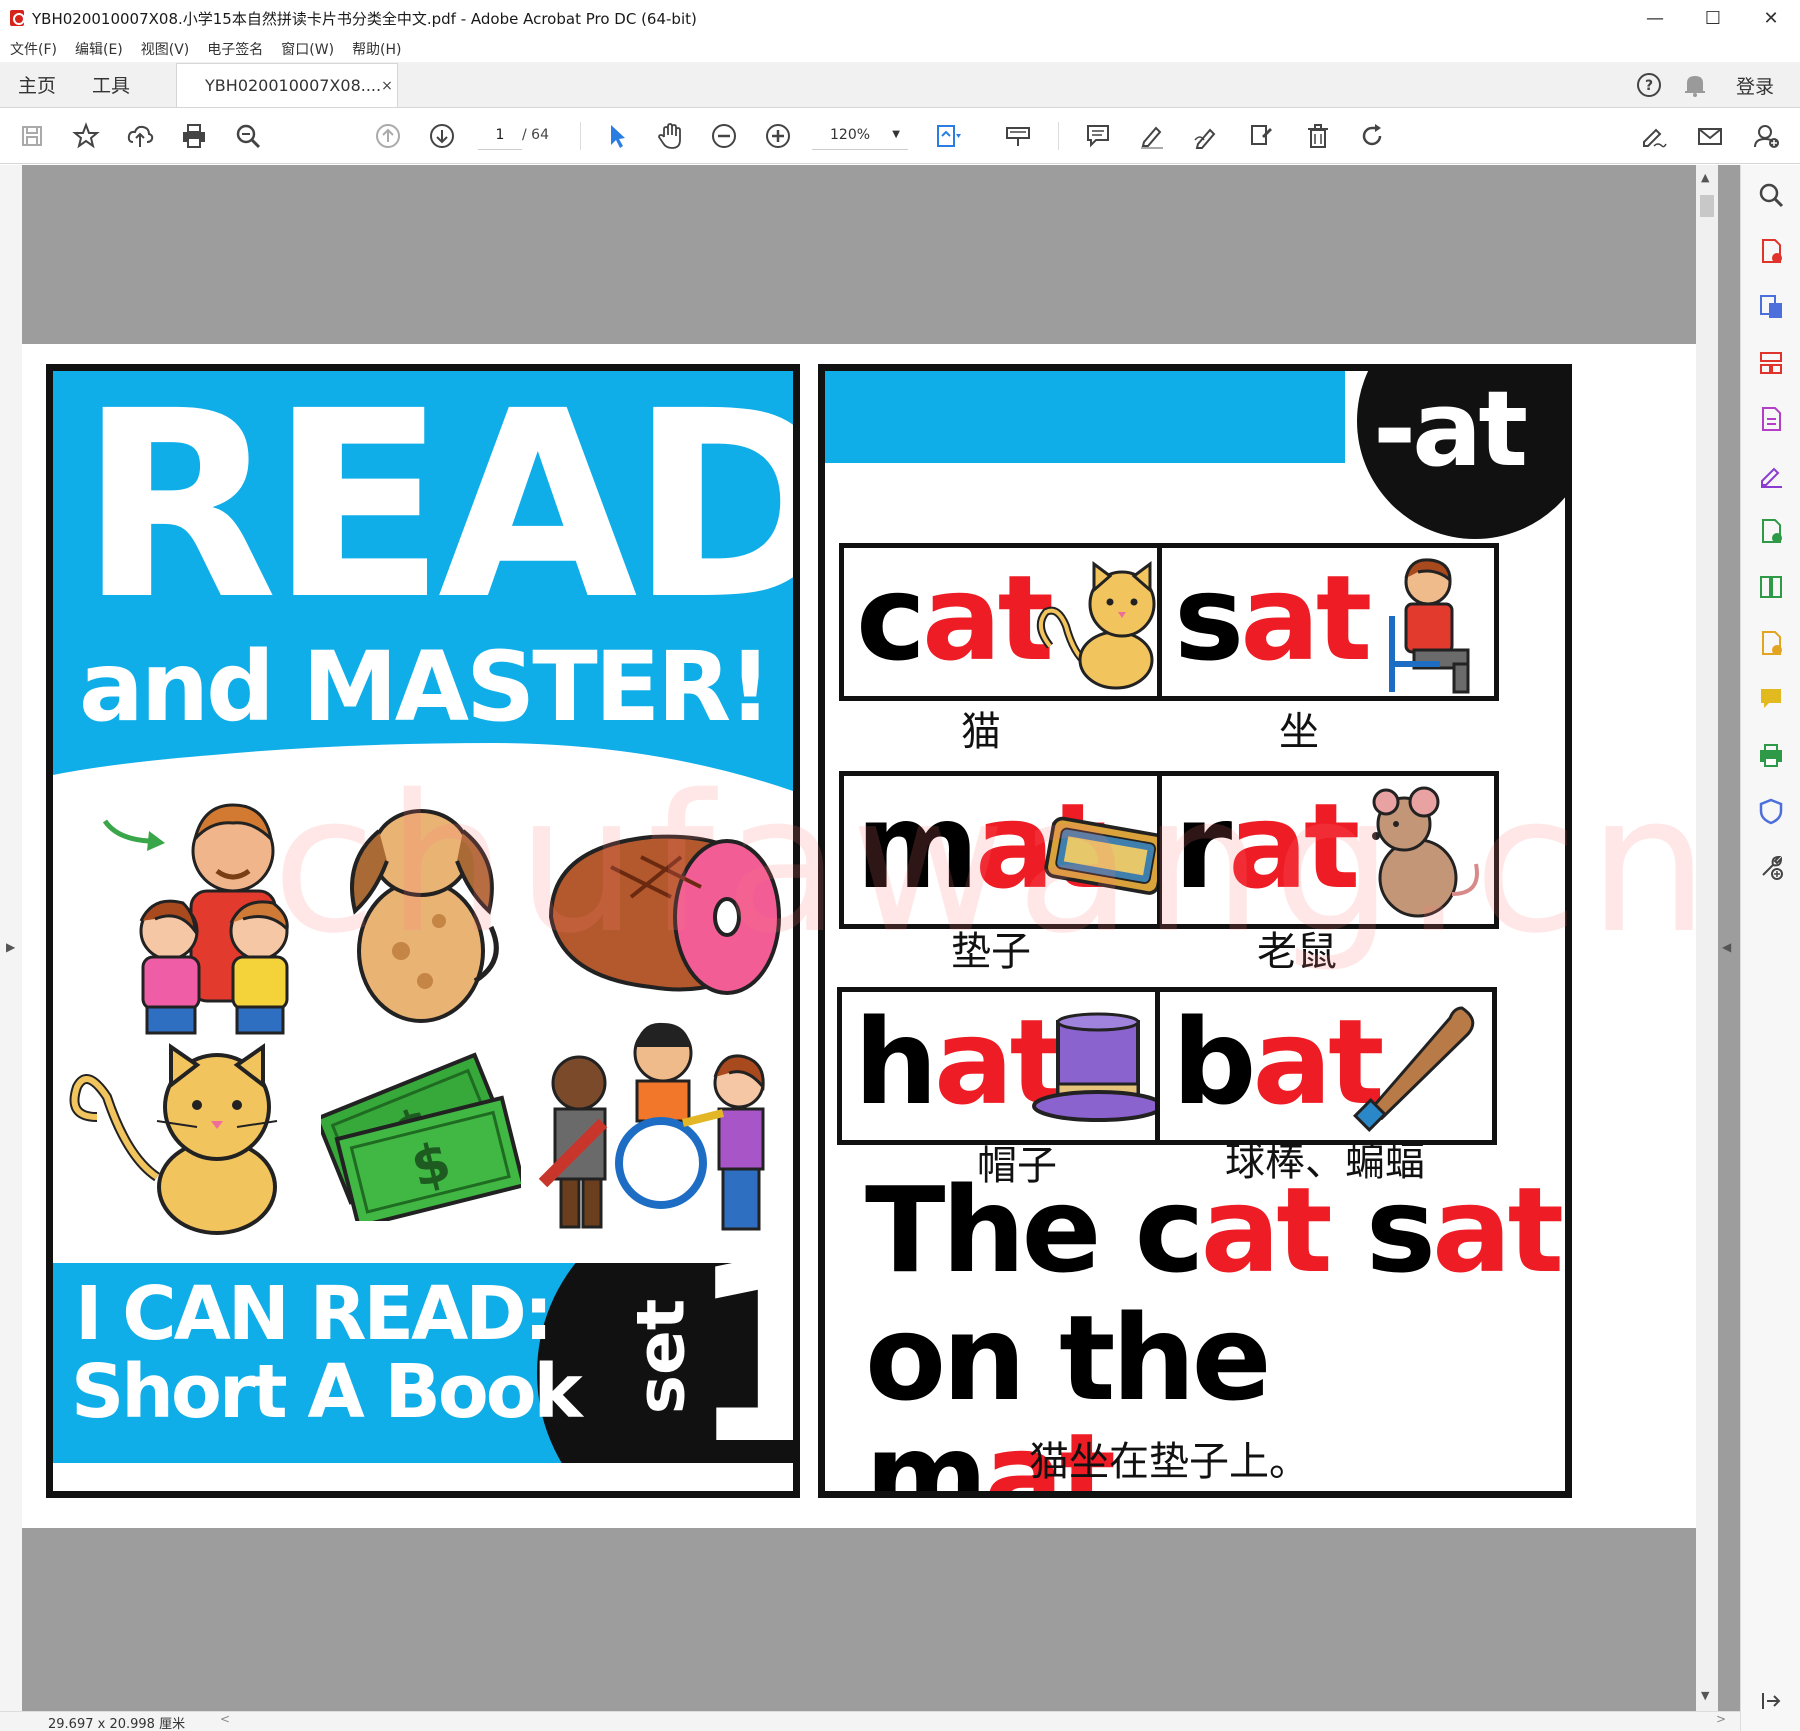 The height and width of the screenshot is (1731, 1800). Describe the element at coordinates (1152, 136) in the screenshot. I see `highlight-icon` at that location.